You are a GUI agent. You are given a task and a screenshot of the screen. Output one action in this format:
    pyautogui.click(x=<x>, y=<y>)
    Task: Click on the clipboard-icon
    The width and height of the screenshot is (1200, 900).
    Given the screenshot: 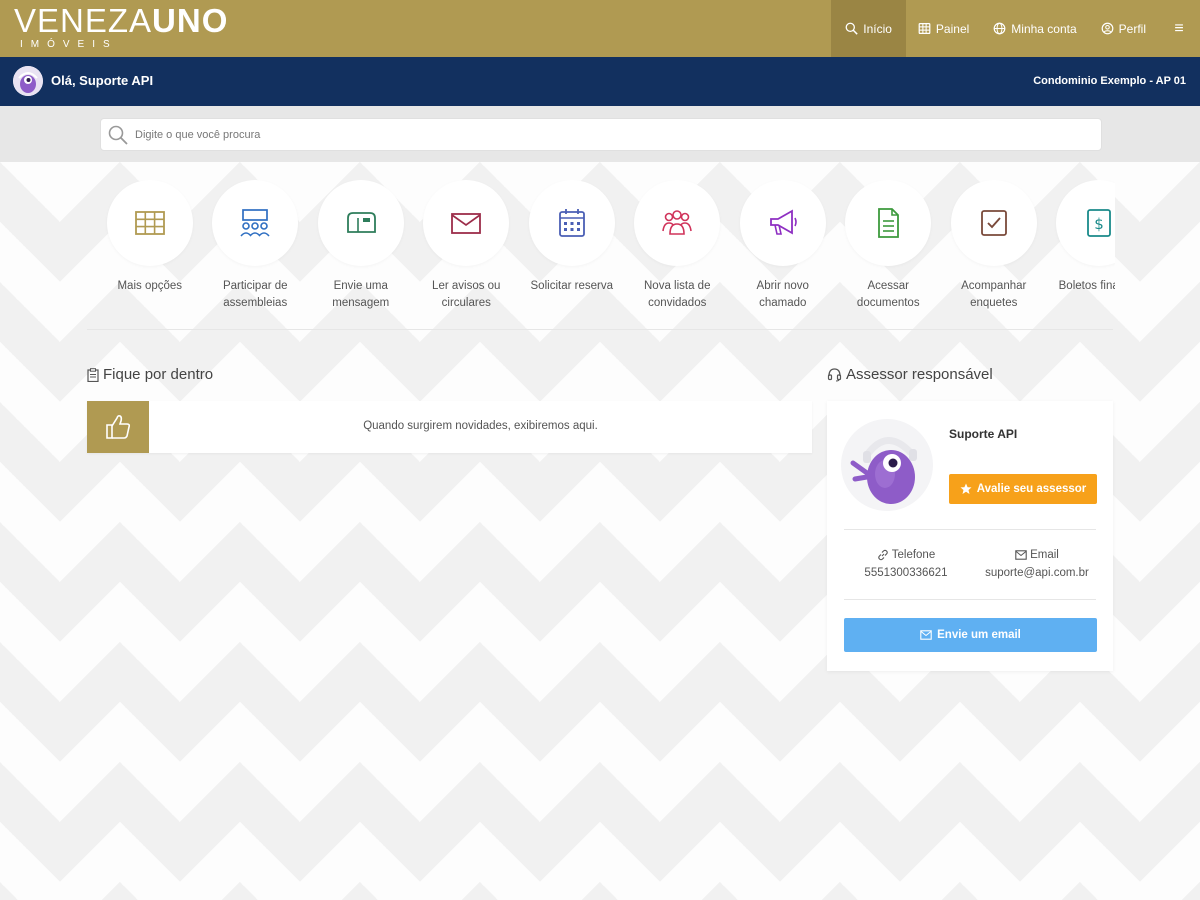 What is the action you would take?
    pyautogui.click(x=93, y=374)
    